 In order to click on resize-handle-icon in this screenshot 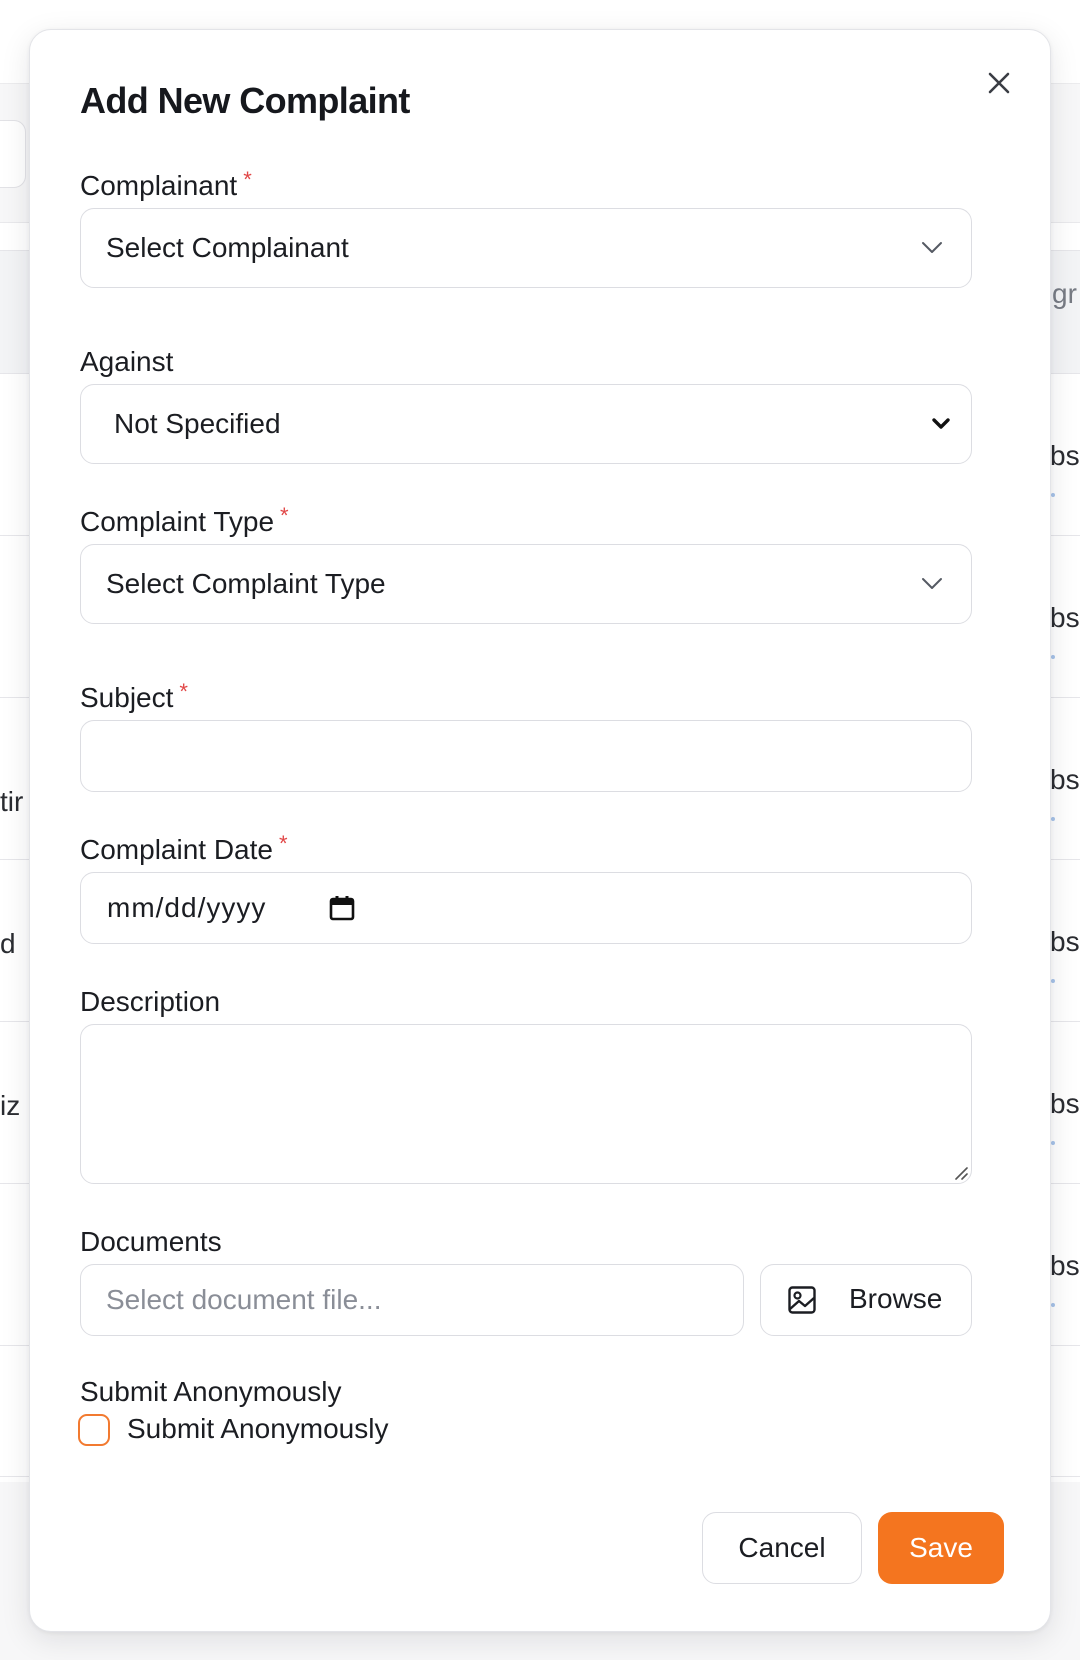, I will do `click(960, 1172)`.